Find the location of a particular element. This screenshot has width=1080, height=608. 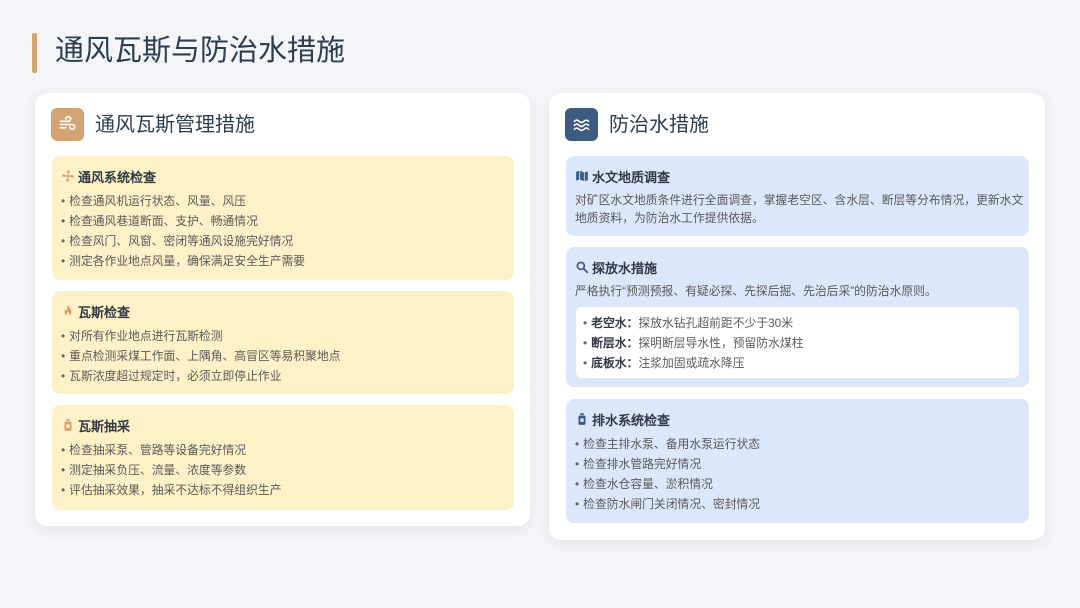

detail-text: 探放水钻孔超前距不少于30米 is located at coordinates (716, 323).